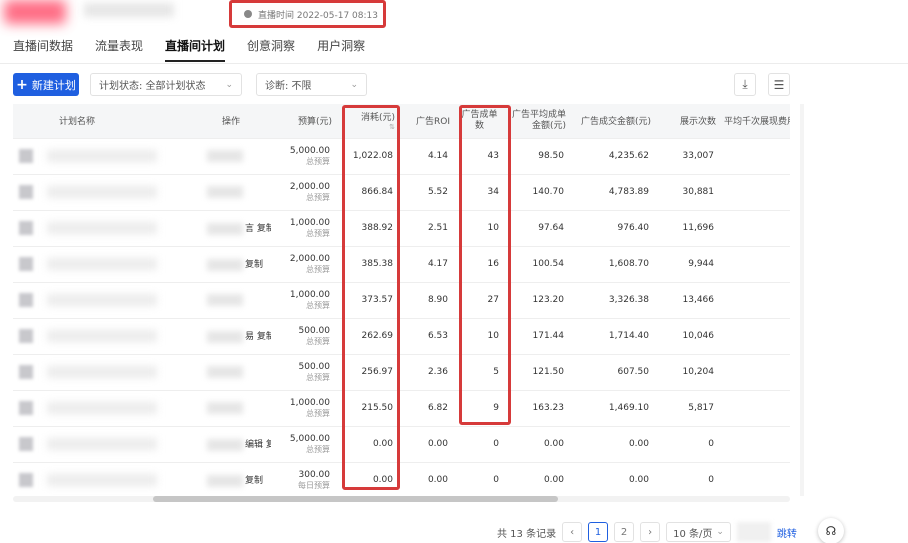 Image resolution: width=908 pixels, height=543 pixels. Describe the element at coordinates (612, 156) in the screenshot. I see `gmv-cell: 4,235.62` at that location.